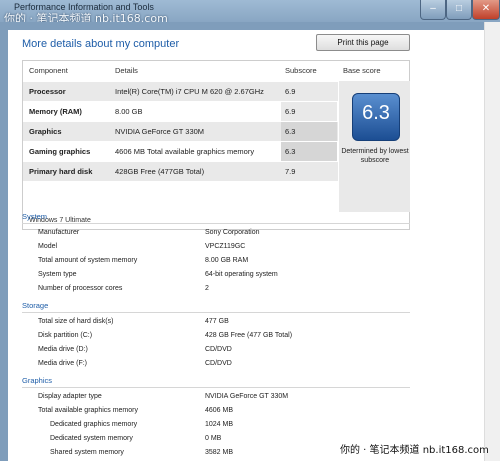 This screenshot has height=461, width=500. What do you see at coordinates (88, 260) in the screenshot?
I see `system-label: Total amount of system memory` at bounding box center [88, 260].